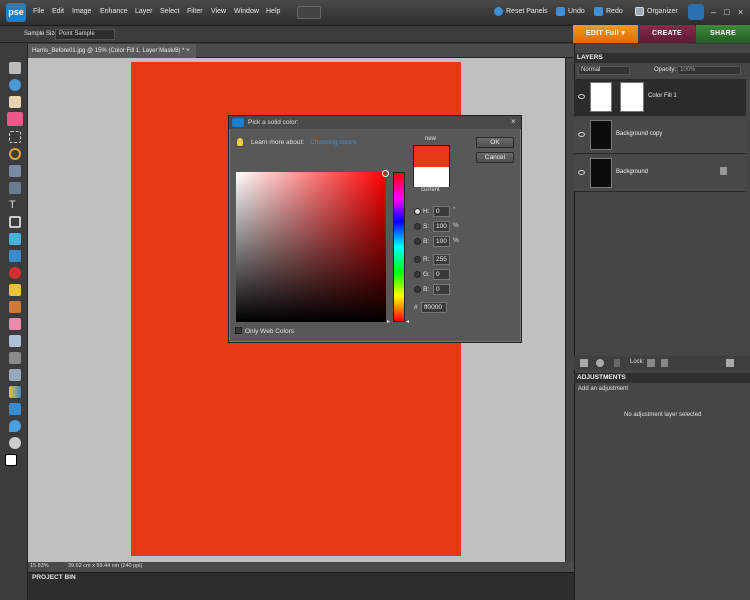  I want to click on green-radio, so click(417, 274).